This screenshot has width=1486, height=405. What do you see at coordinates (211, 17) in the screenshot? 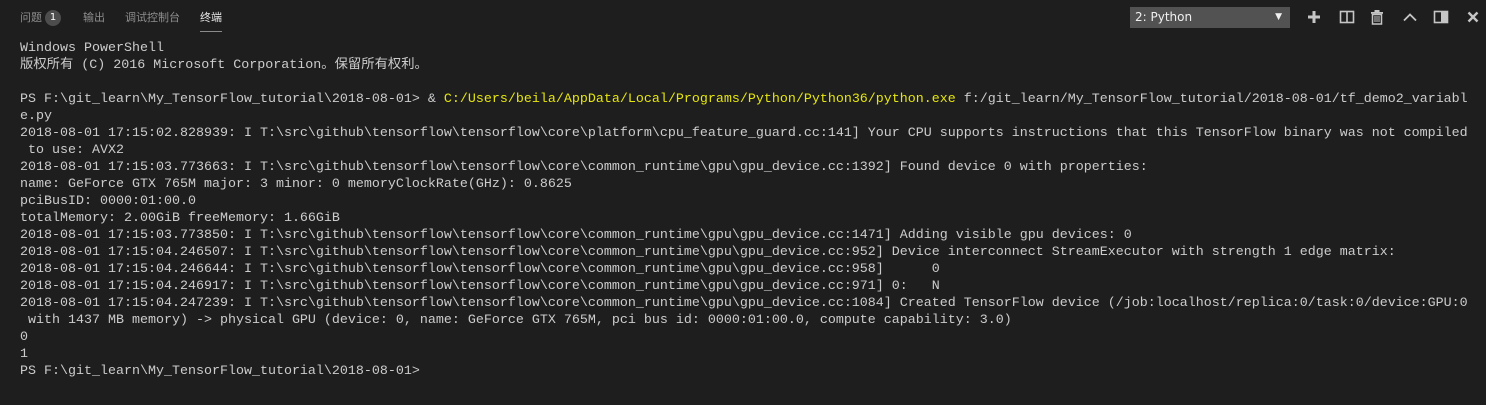
I see `tab-label: 终端` at bounding box center [211, 17].